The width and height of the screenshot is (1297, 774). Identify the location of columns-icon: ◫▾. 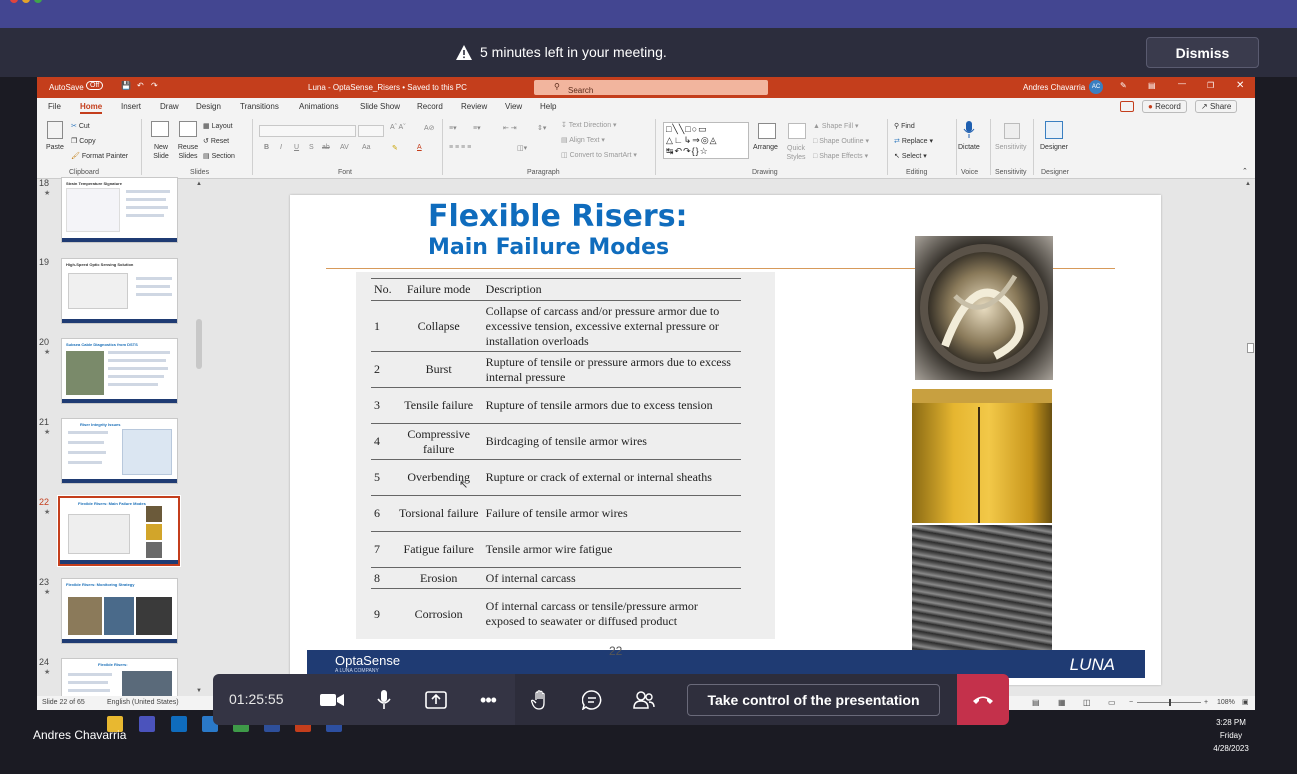
(522, 148).